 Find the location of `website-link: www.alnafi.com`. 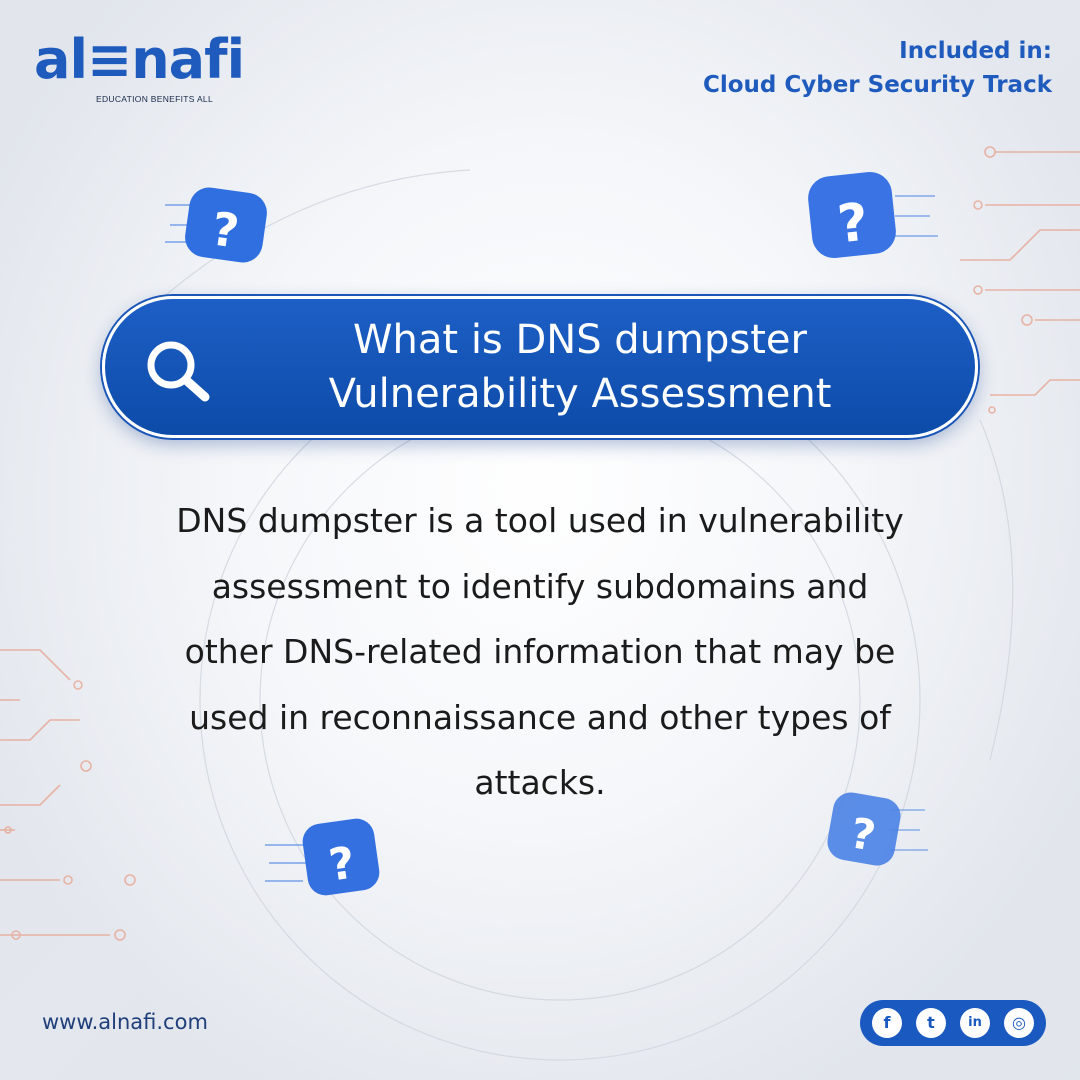

website-link: www.alnafi.com is located at coordinates (125, 1022).